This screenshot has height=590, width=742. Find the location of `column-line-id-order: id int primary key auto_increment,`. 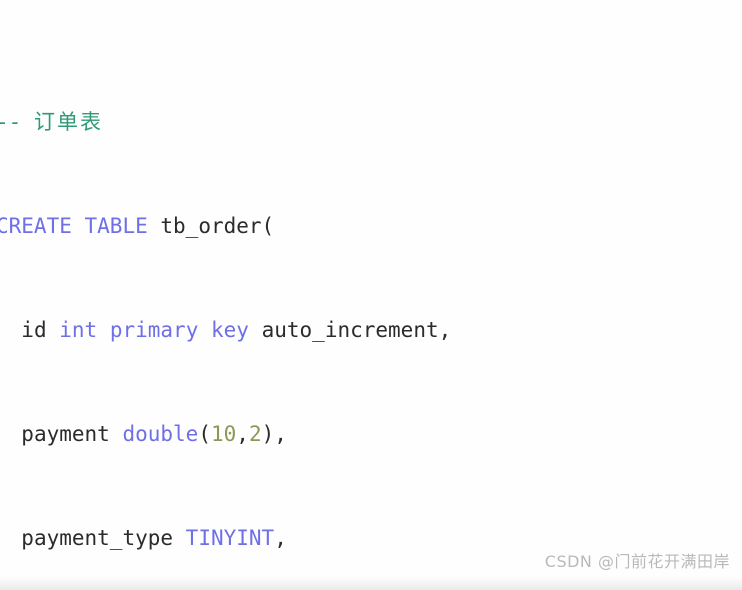

column-line-id-order: id int primary key auto_increment, is located at coordinates (371, 330).